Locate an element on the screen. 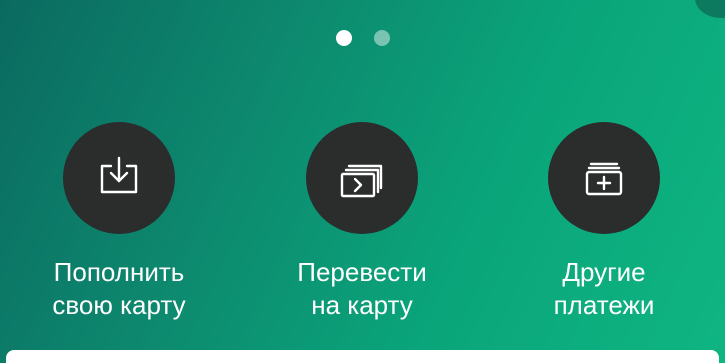 The width and height of the screenshot is (725, 363). transfer-cards-icon is located at coordinates (361, 181).